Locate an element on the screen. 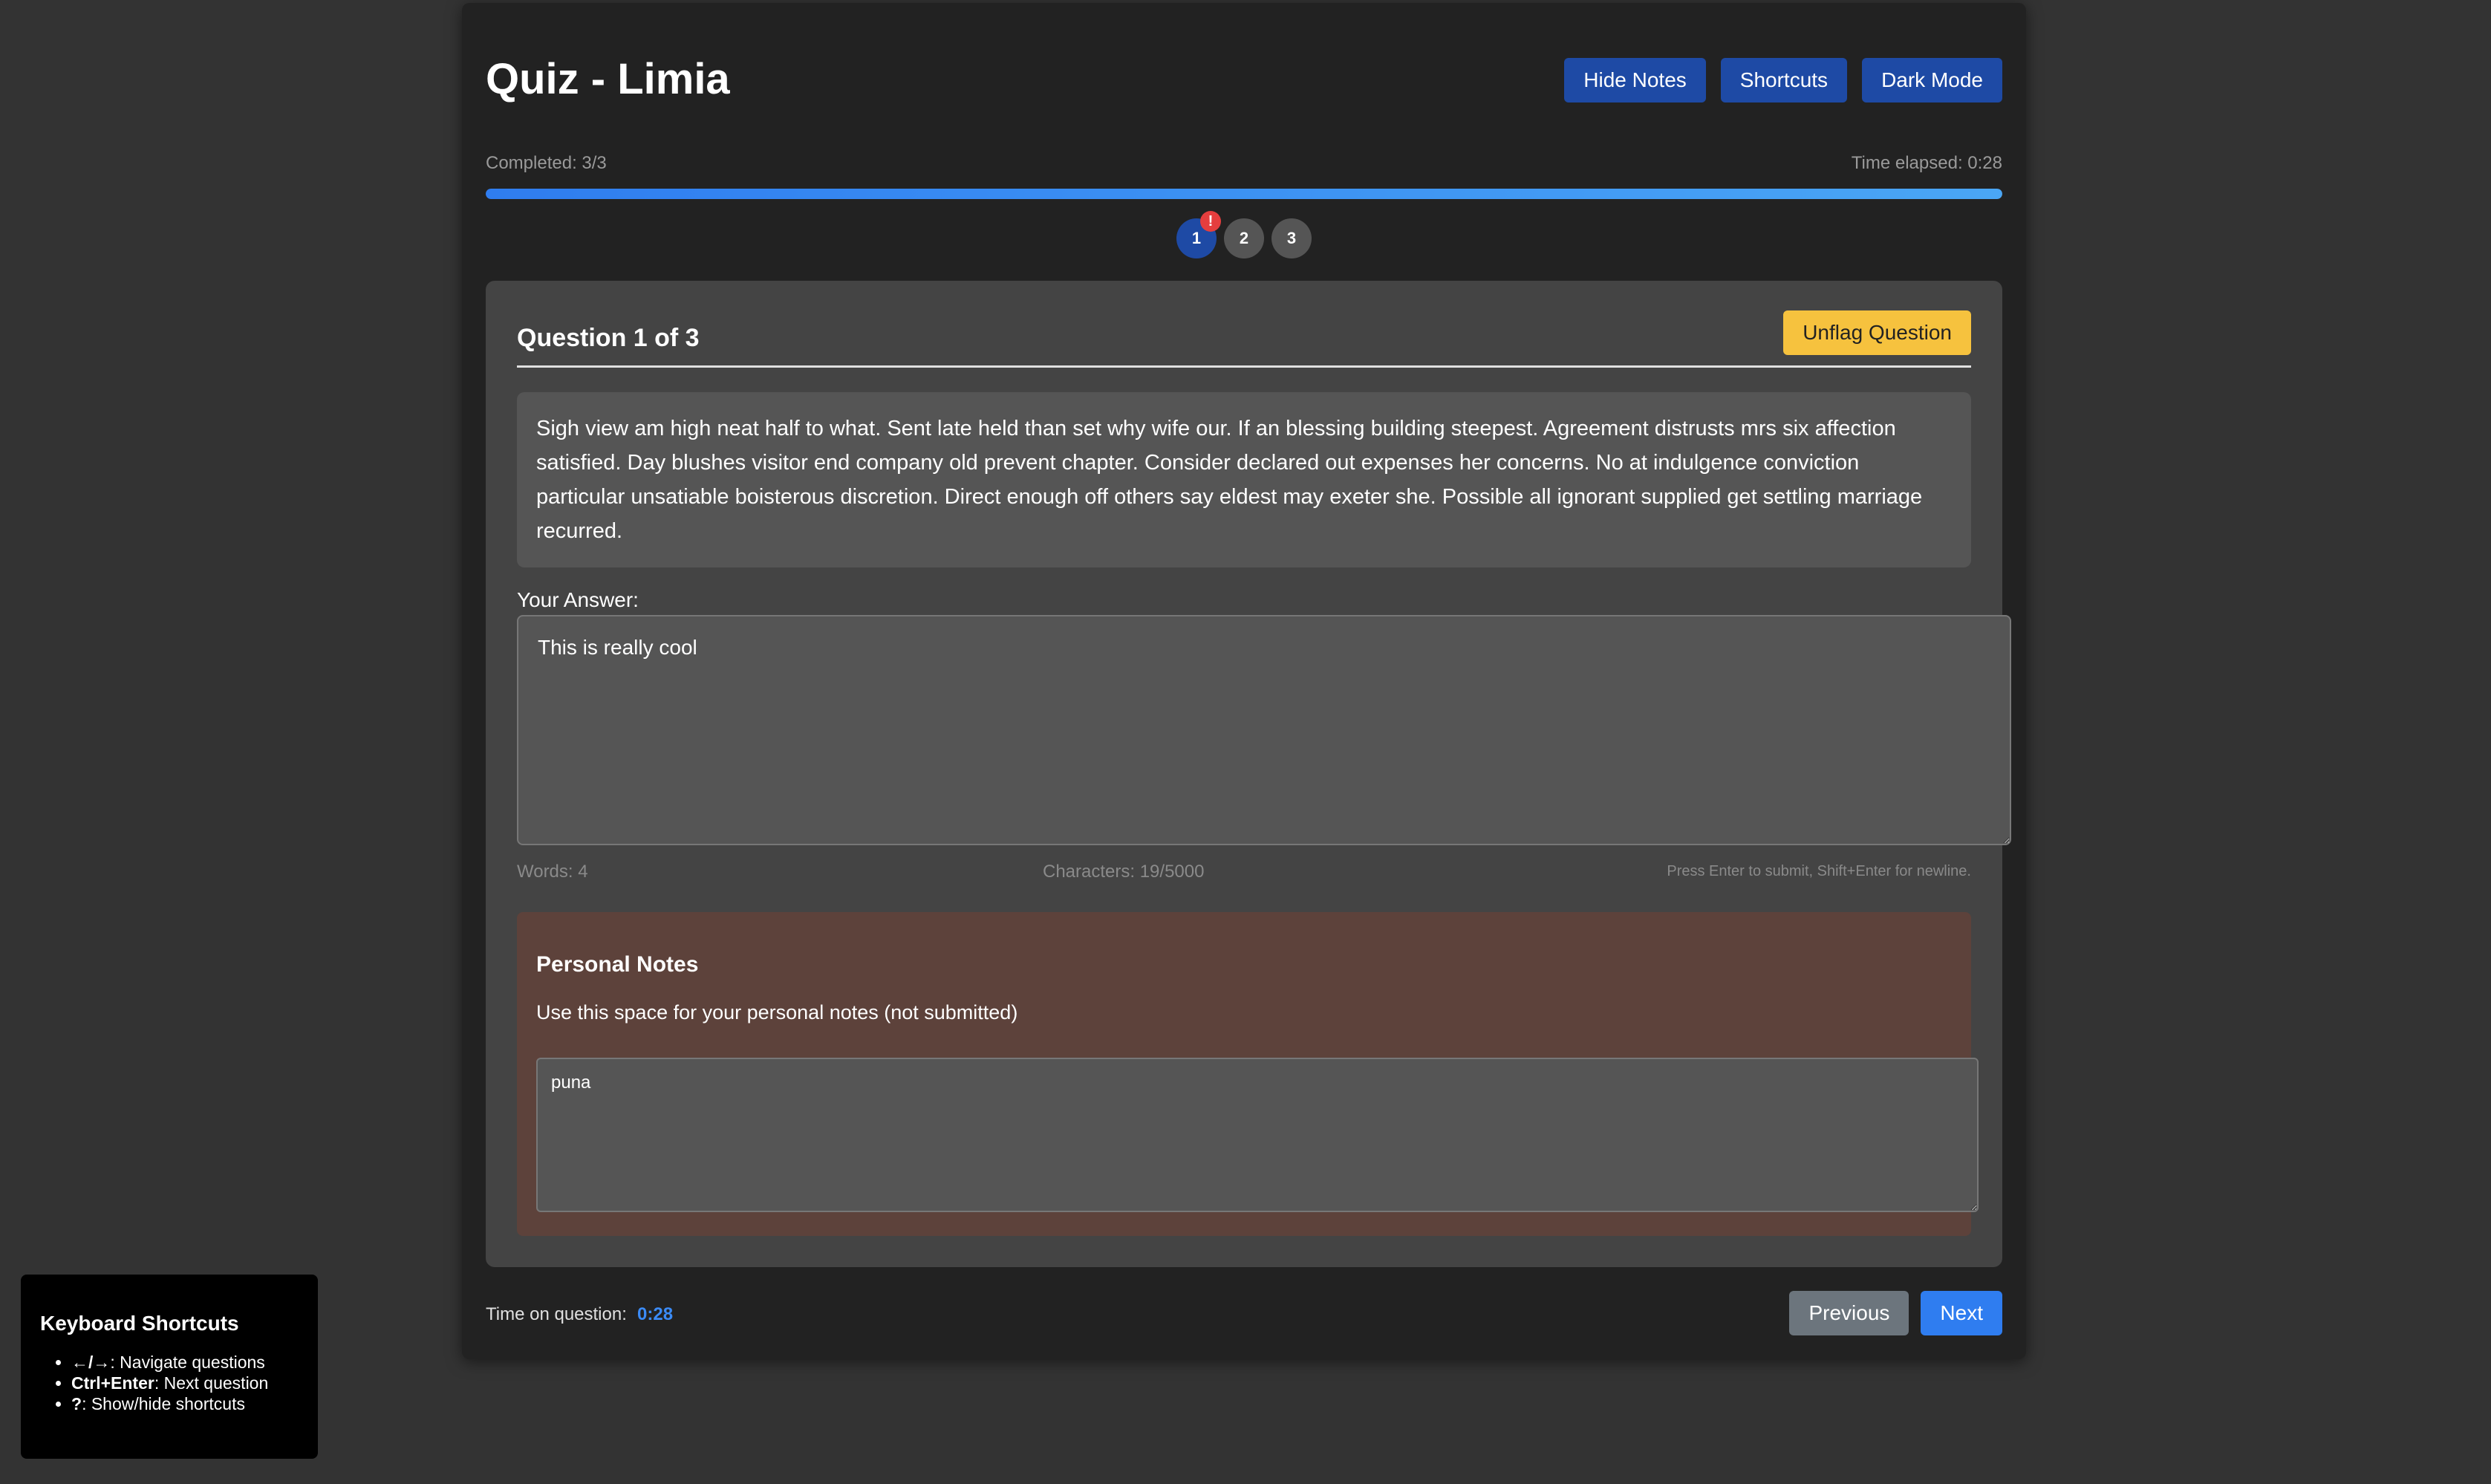 The height and width of the screenshot is (1484, 2491). time-on-question-label: Time on question: is located at coordinates (556, 1314).